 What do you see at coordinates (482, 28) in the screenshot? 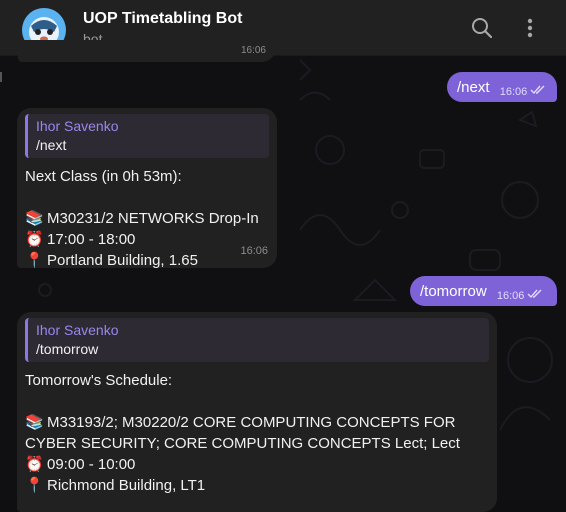
I see `search-icon` at bounding box center [482, 28].